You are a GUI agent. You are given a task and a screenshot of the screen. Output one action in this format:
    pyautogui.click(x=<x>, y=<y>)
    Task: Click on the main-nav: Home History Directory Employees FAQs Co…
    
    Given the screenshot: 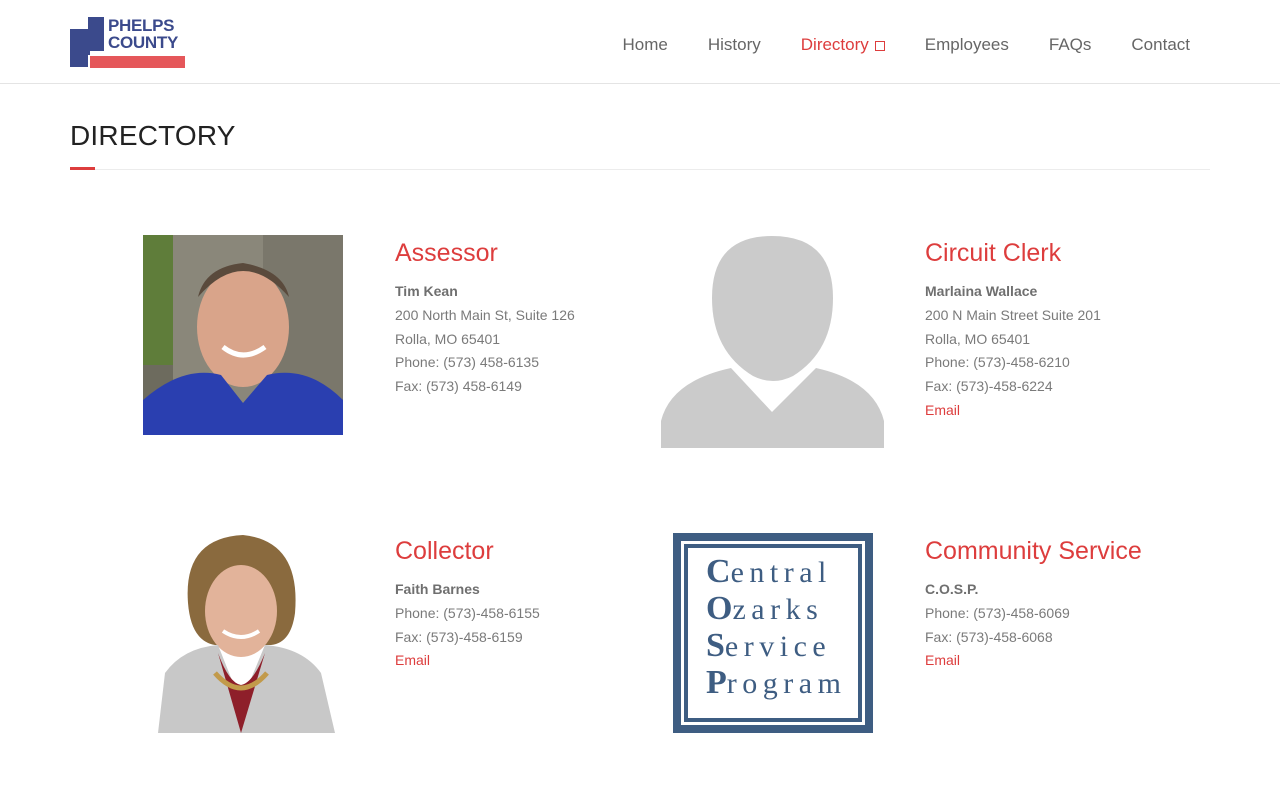 What is the action you would take?
    pyautogui.click(x=897, y=45)
    